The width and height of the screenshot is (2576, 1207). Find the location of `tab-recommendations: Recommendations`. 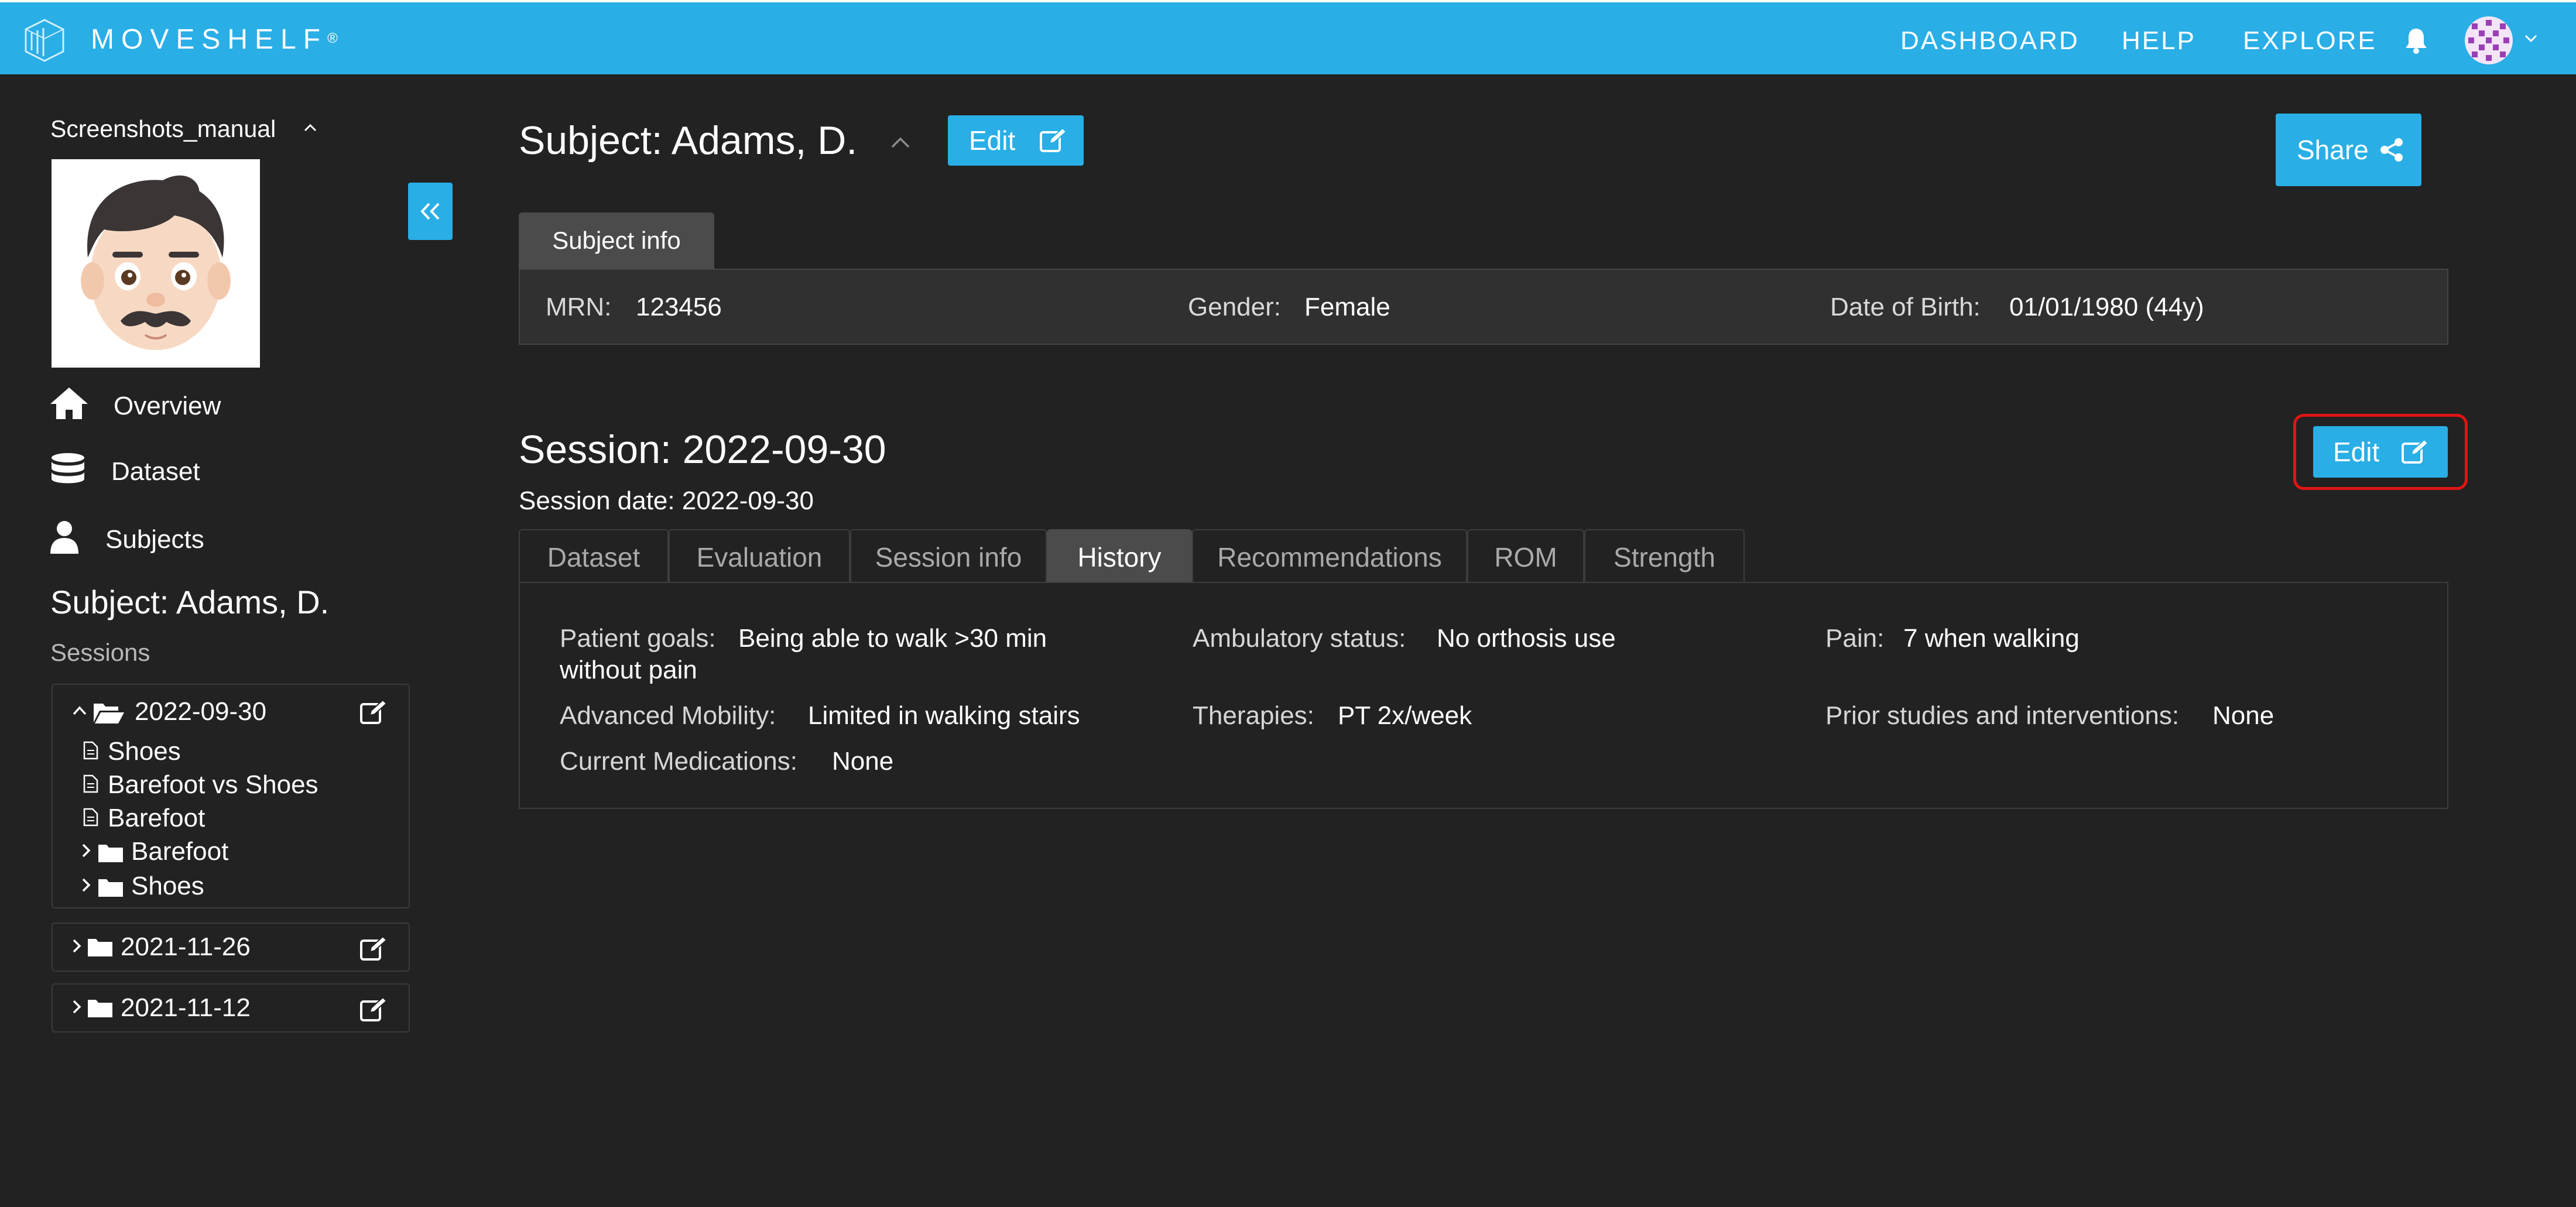

tab-recommendations: Recommendations is located at coordinates (1329, 556).